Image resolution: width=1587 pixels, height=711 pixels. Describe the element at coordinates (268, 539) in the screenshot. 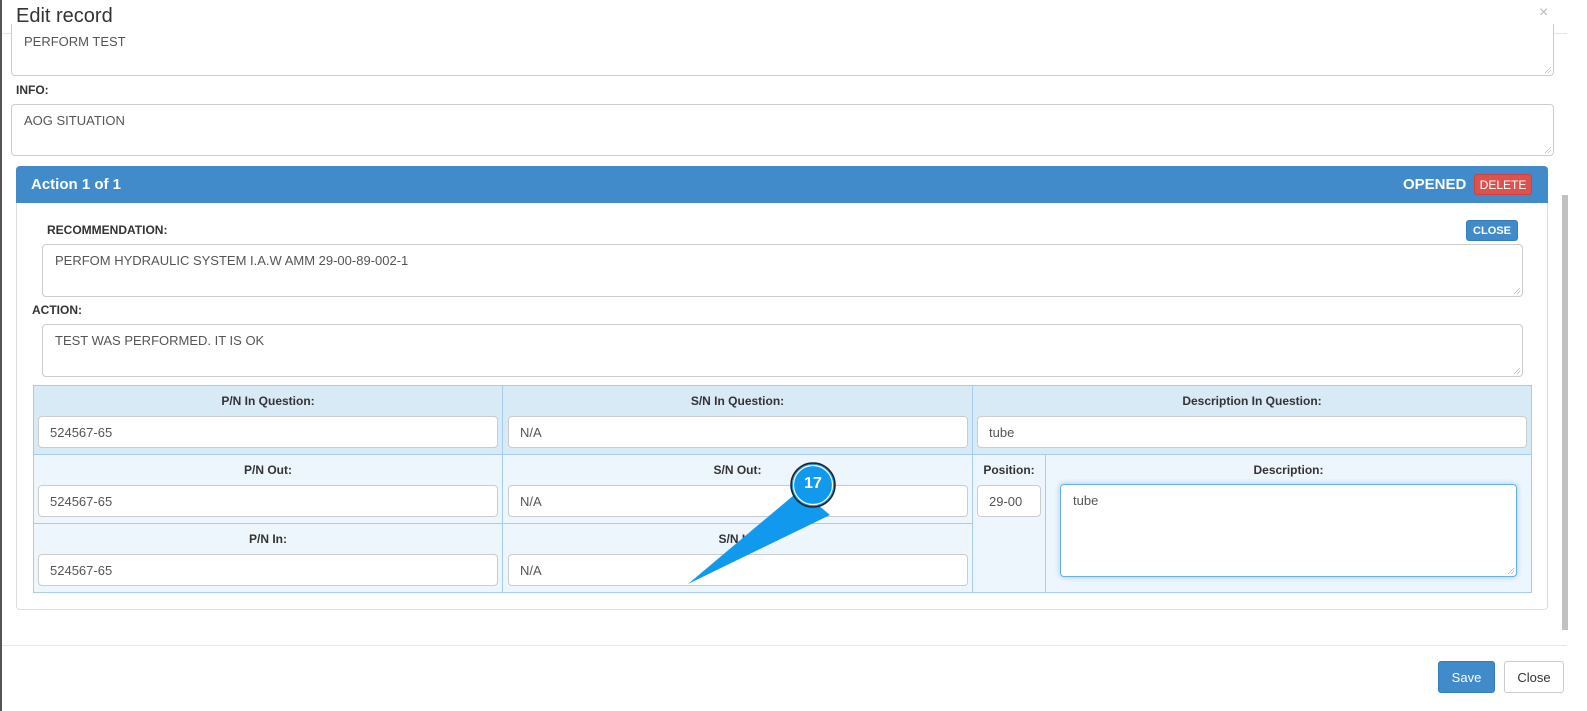

I see `pn-in-label: P/N In:` at that location.